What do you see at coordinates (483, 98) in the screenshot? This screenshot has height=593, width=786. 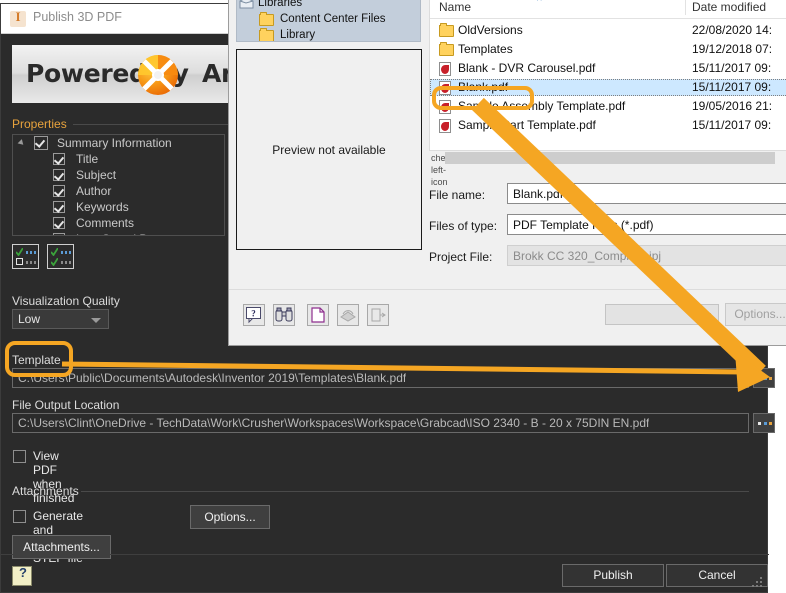 I see `highlight-blank-pdf-row` at bounding box center [483, 98].